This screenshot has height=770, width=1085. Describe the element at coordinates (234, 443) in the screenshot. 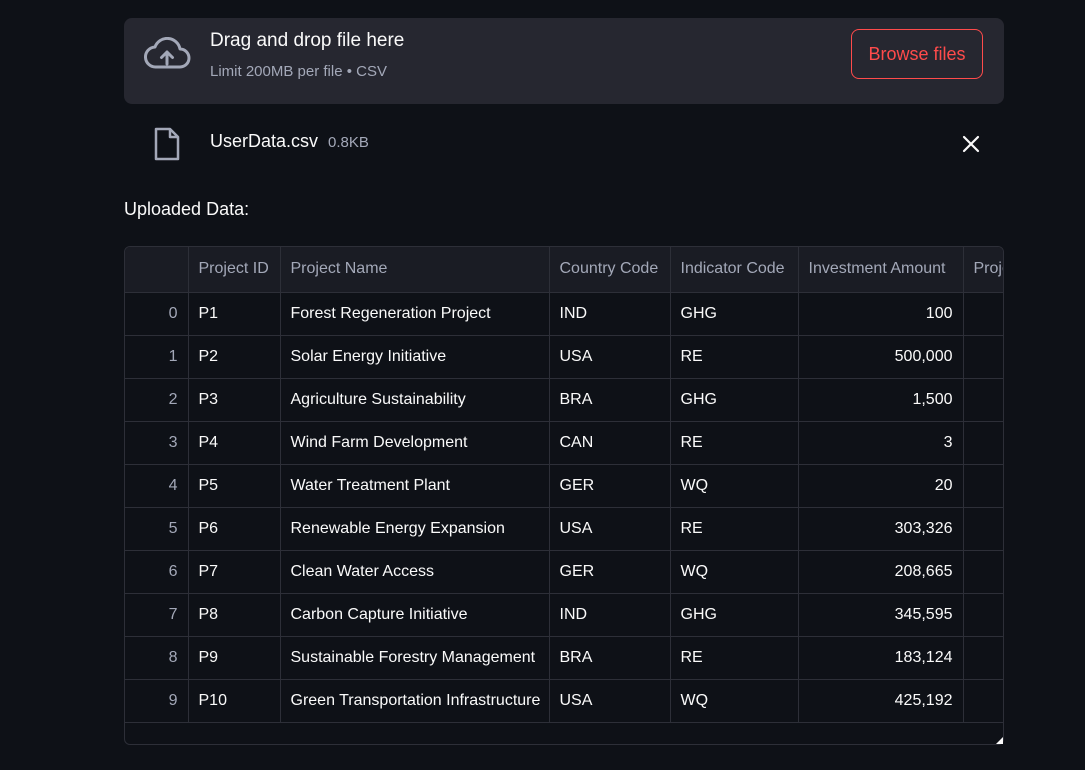

I see `table-cell: P4` at that location.